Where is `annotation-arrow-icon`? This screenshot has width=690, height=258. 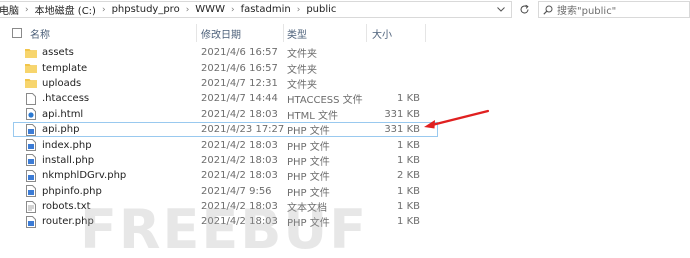
annotation-arrow-icon is located at coordinates (457, 119).